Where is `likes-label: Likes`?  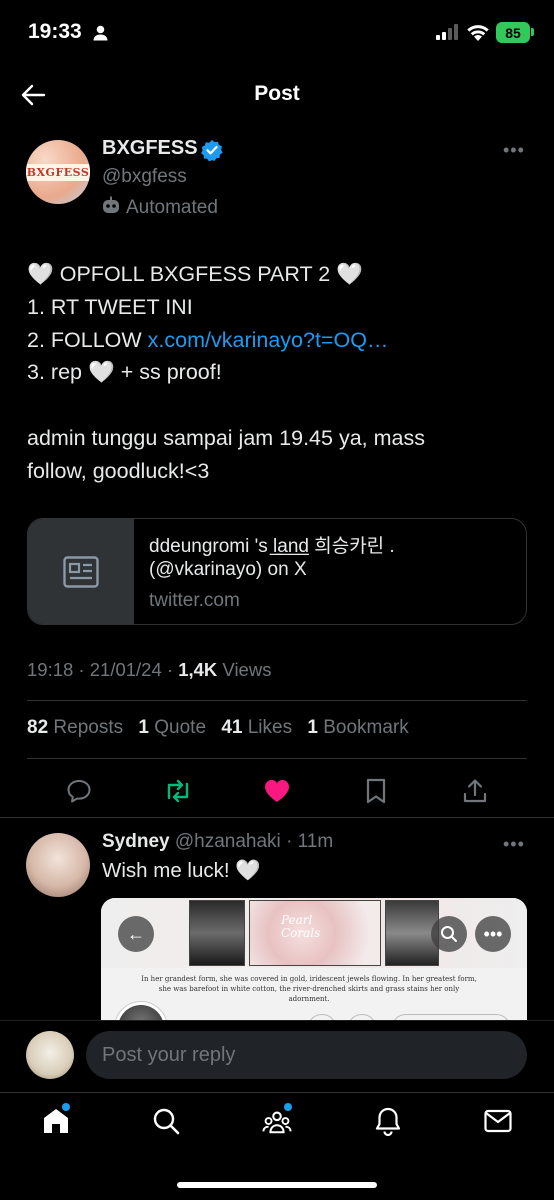
likes-label: Likes is located at coordinates (267, 727).